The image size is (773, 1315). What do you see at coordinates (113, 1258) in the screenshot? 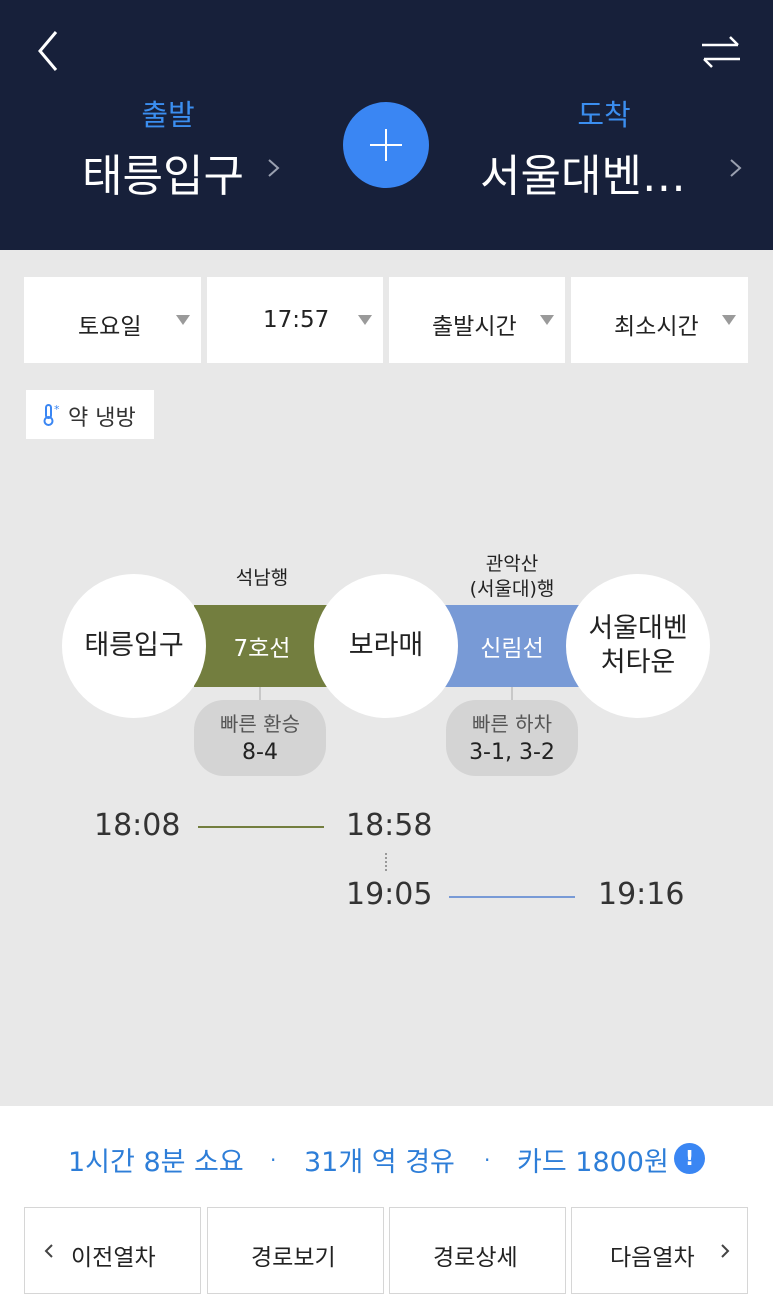
I see `prev-train-label: 이전열차` at bounding box center [113, 1258].